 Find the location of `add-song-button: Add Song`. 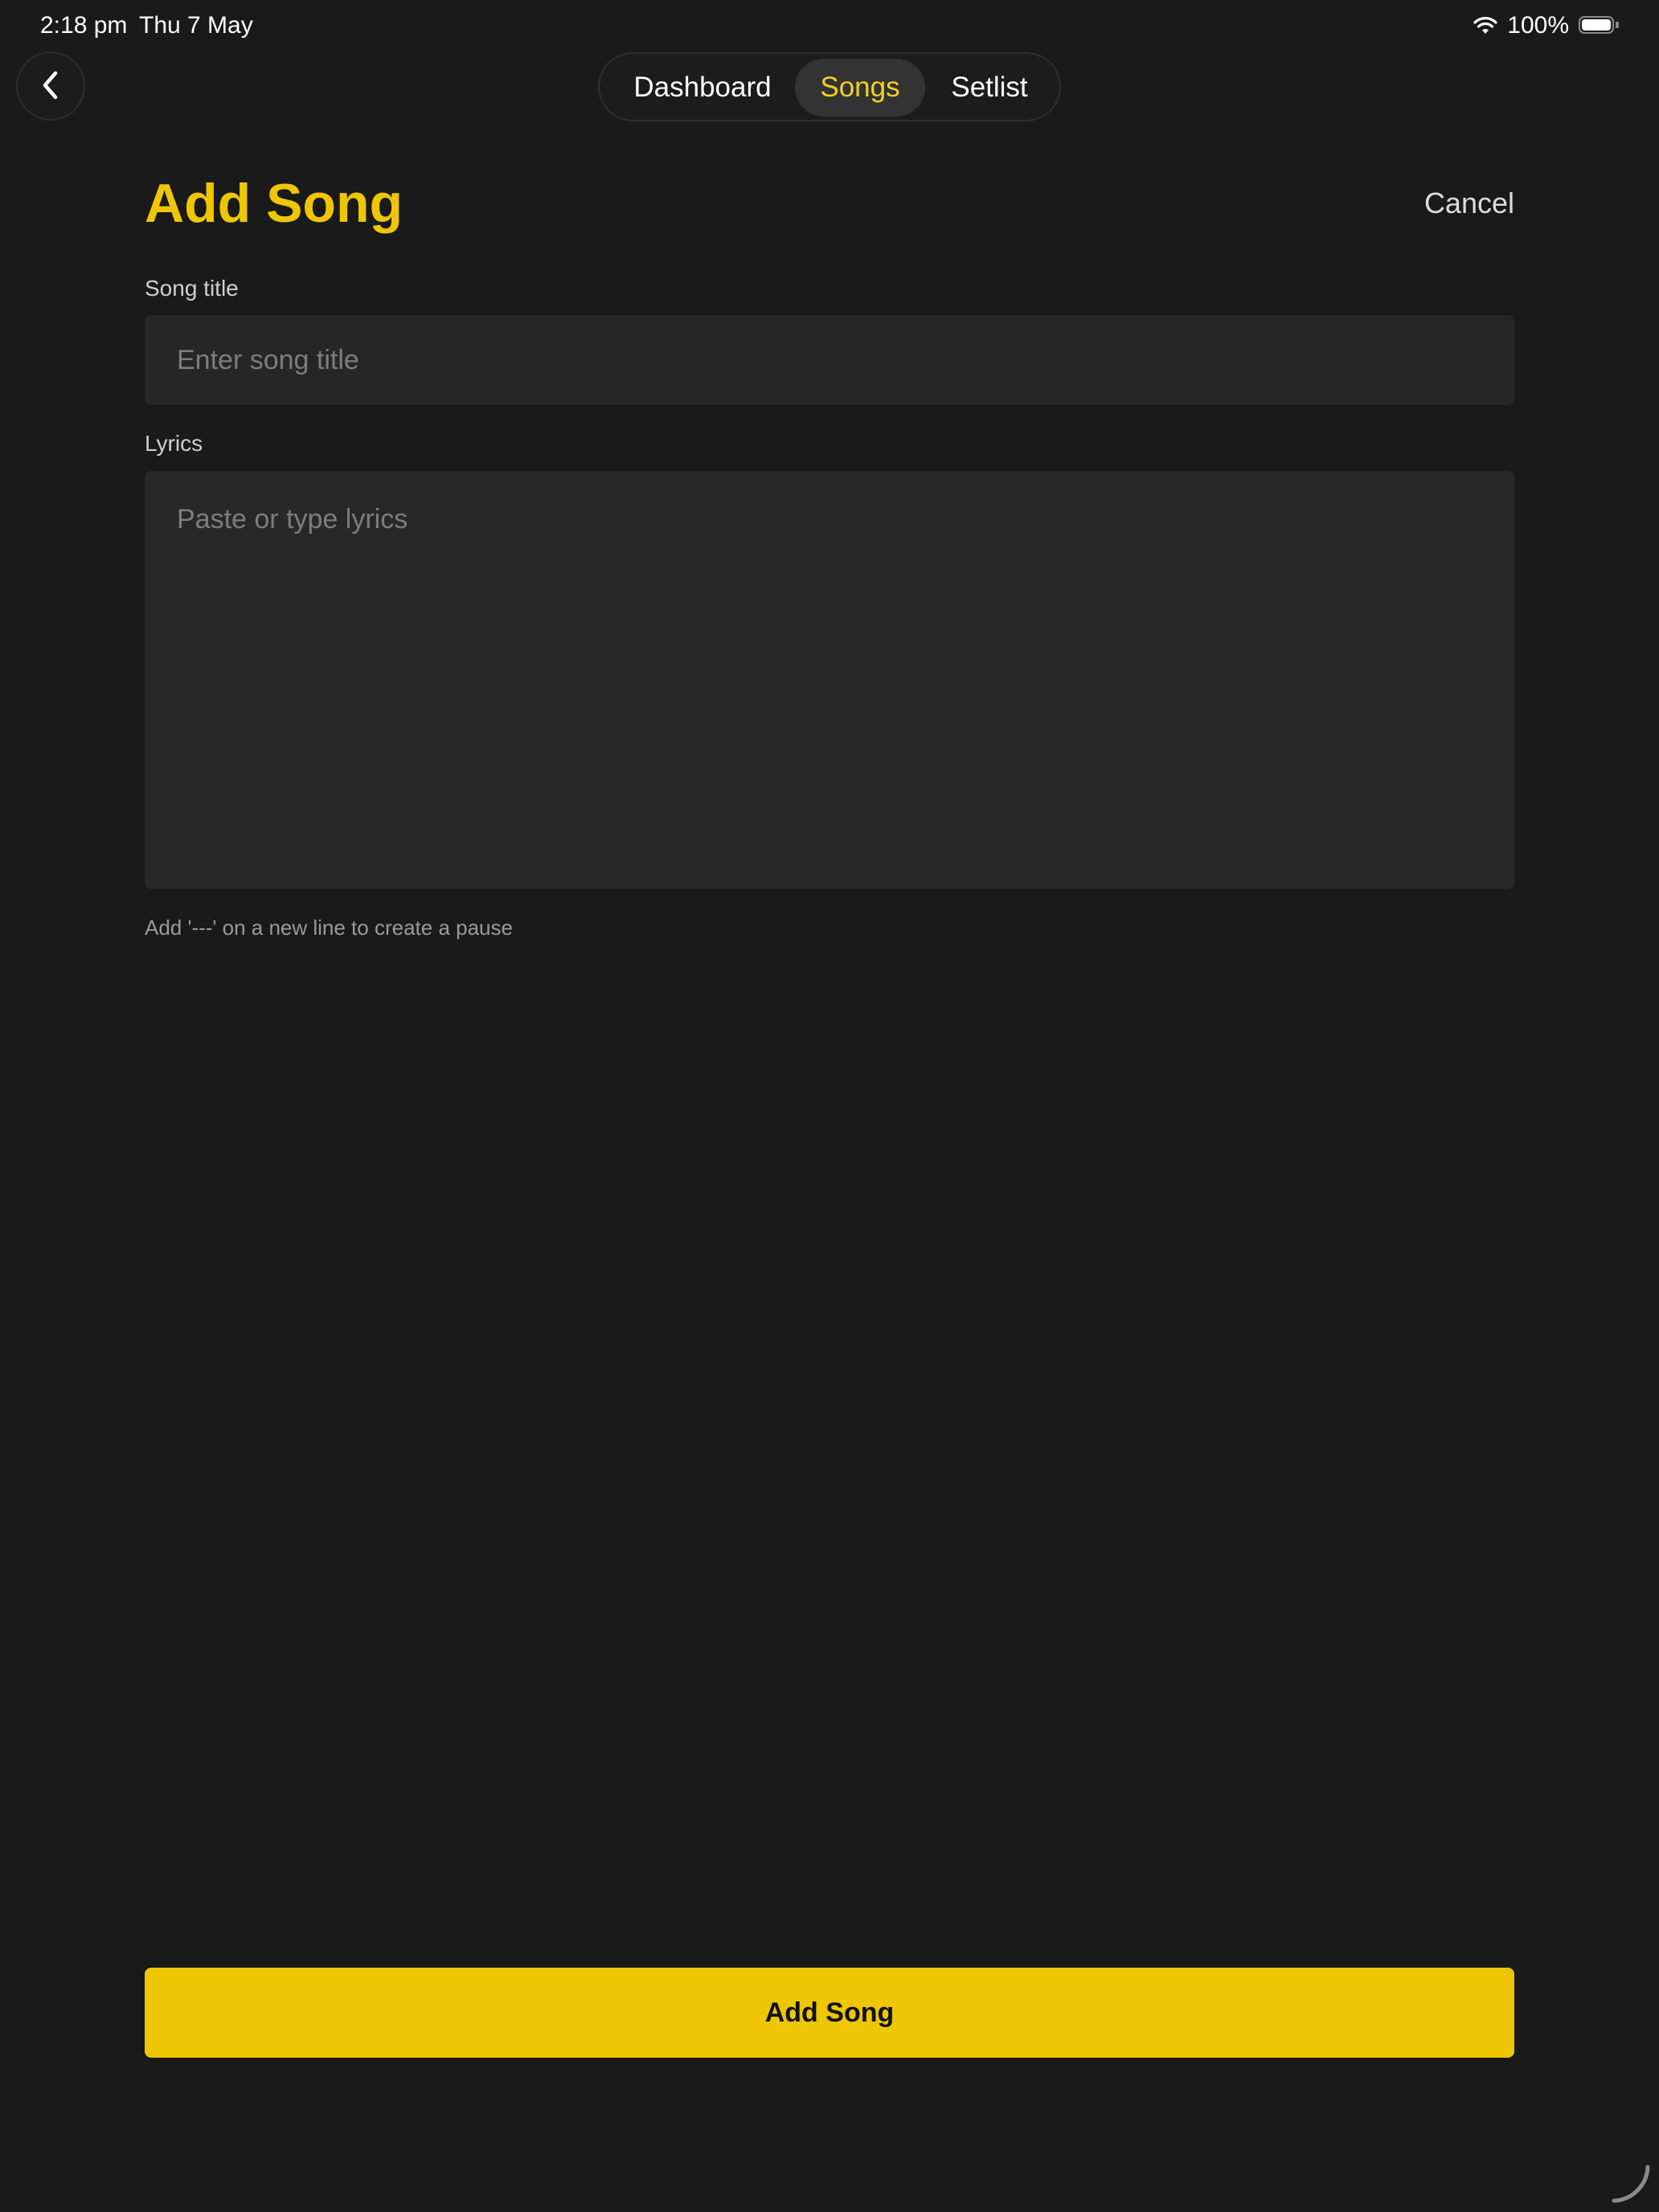

add-song-button: Add Song is located at coordinates (829, 2013).